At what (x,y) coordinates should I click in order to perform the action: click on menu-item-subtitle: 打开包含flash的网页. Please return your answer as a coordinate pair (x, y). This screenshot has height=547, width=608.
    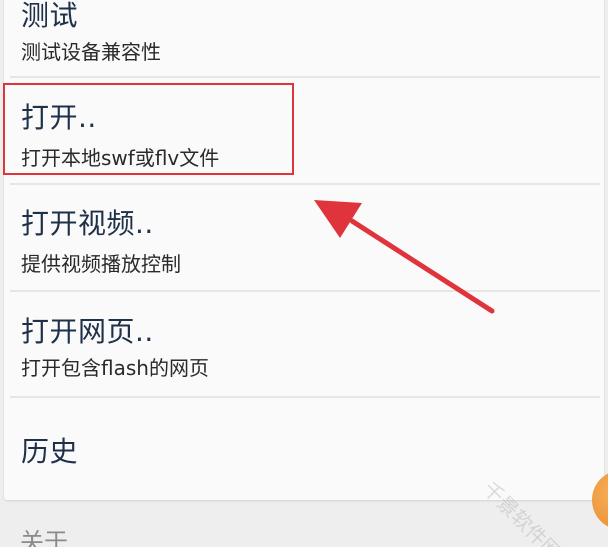
    Looking at the image, I should click on (115, 368).